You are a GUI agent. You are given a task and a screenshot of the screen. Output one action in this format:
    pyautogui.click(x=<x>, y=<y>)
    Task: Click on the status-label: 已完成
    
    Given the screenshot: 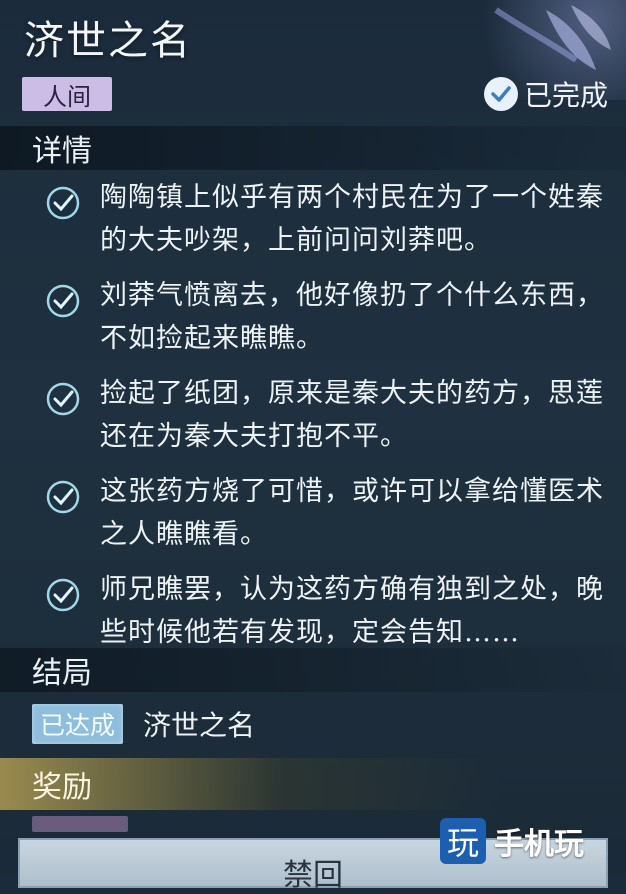 What is the action you would take?
    pyautogui.click(x=565, y=95)
    